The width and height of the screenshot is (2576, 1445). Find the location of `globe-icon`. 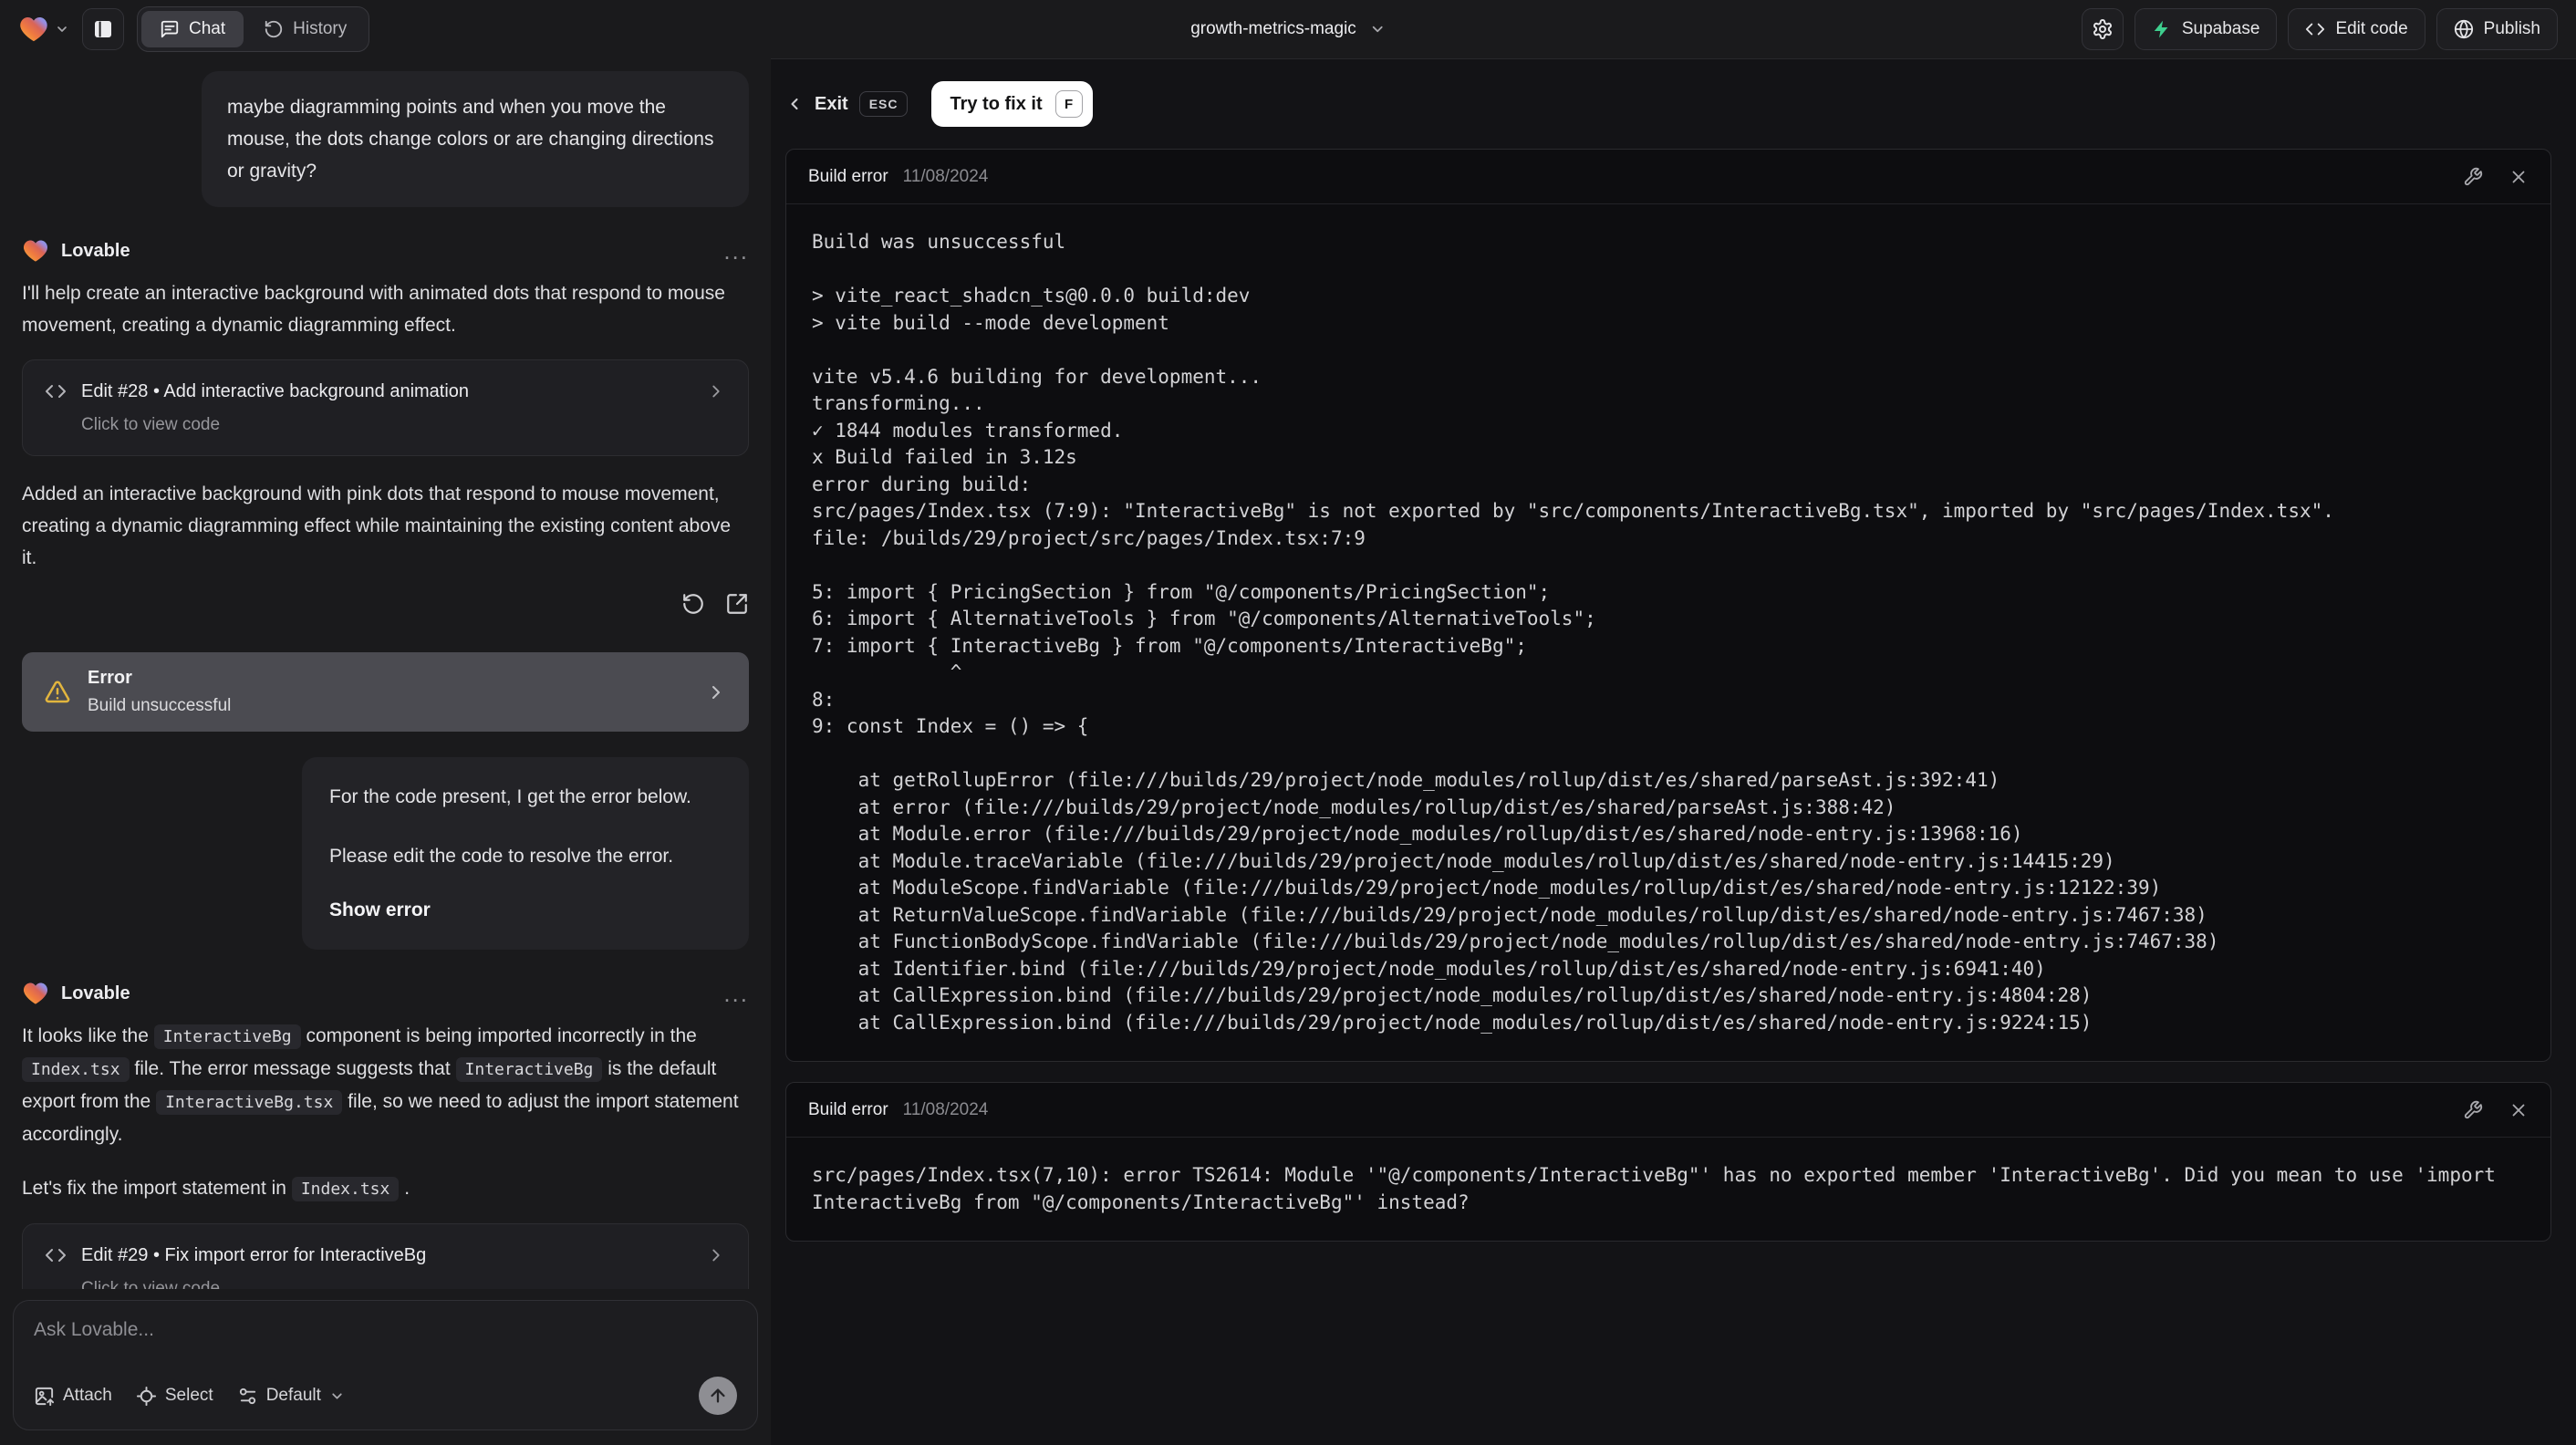

globe-icon is located at coordinates (2463, 29).